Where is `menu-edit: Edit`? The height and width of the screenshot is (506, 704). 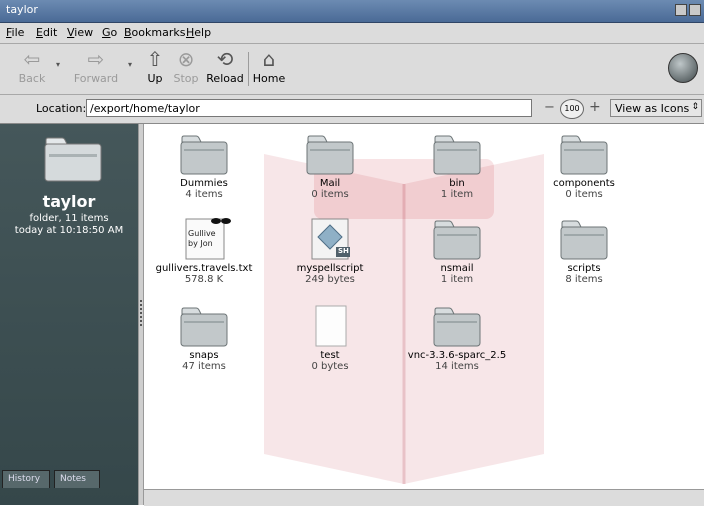
menu-edit: Edit is located at coordinates (46, 32).